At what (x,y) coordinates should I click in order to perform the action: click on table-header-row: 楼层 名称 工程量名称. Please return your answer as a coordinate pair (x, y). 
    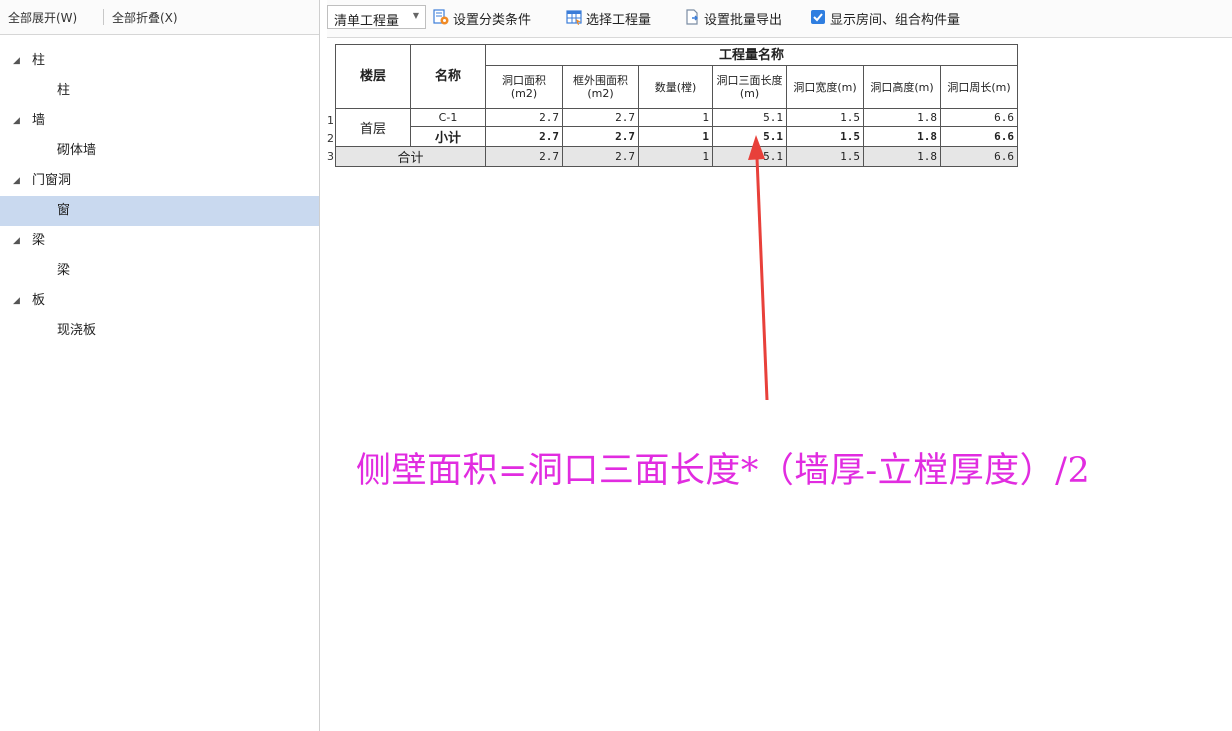
    Looking at the image, I should click on (676, 76).